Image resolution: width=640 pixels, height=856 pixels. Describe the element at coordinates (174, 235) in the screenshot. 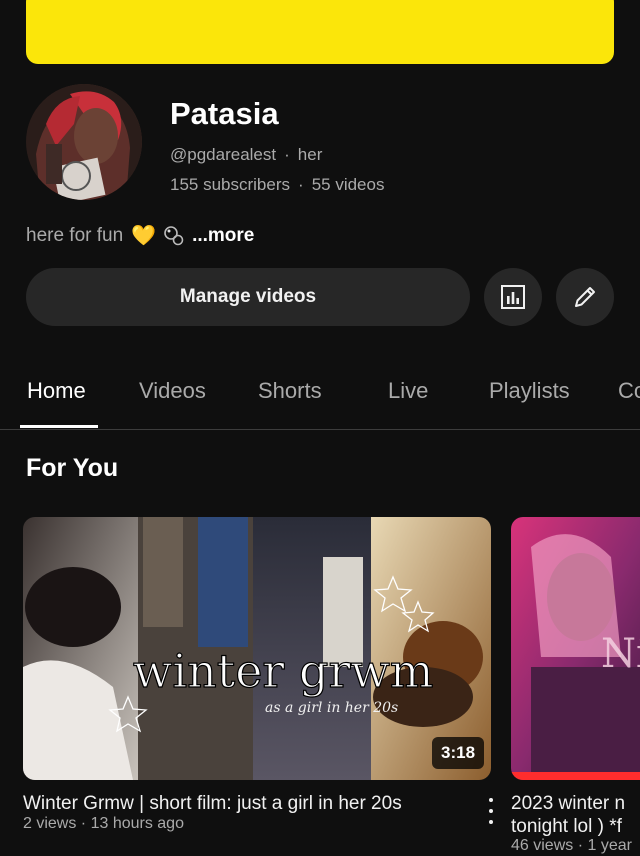

I see `bubbles-icon` at that location.